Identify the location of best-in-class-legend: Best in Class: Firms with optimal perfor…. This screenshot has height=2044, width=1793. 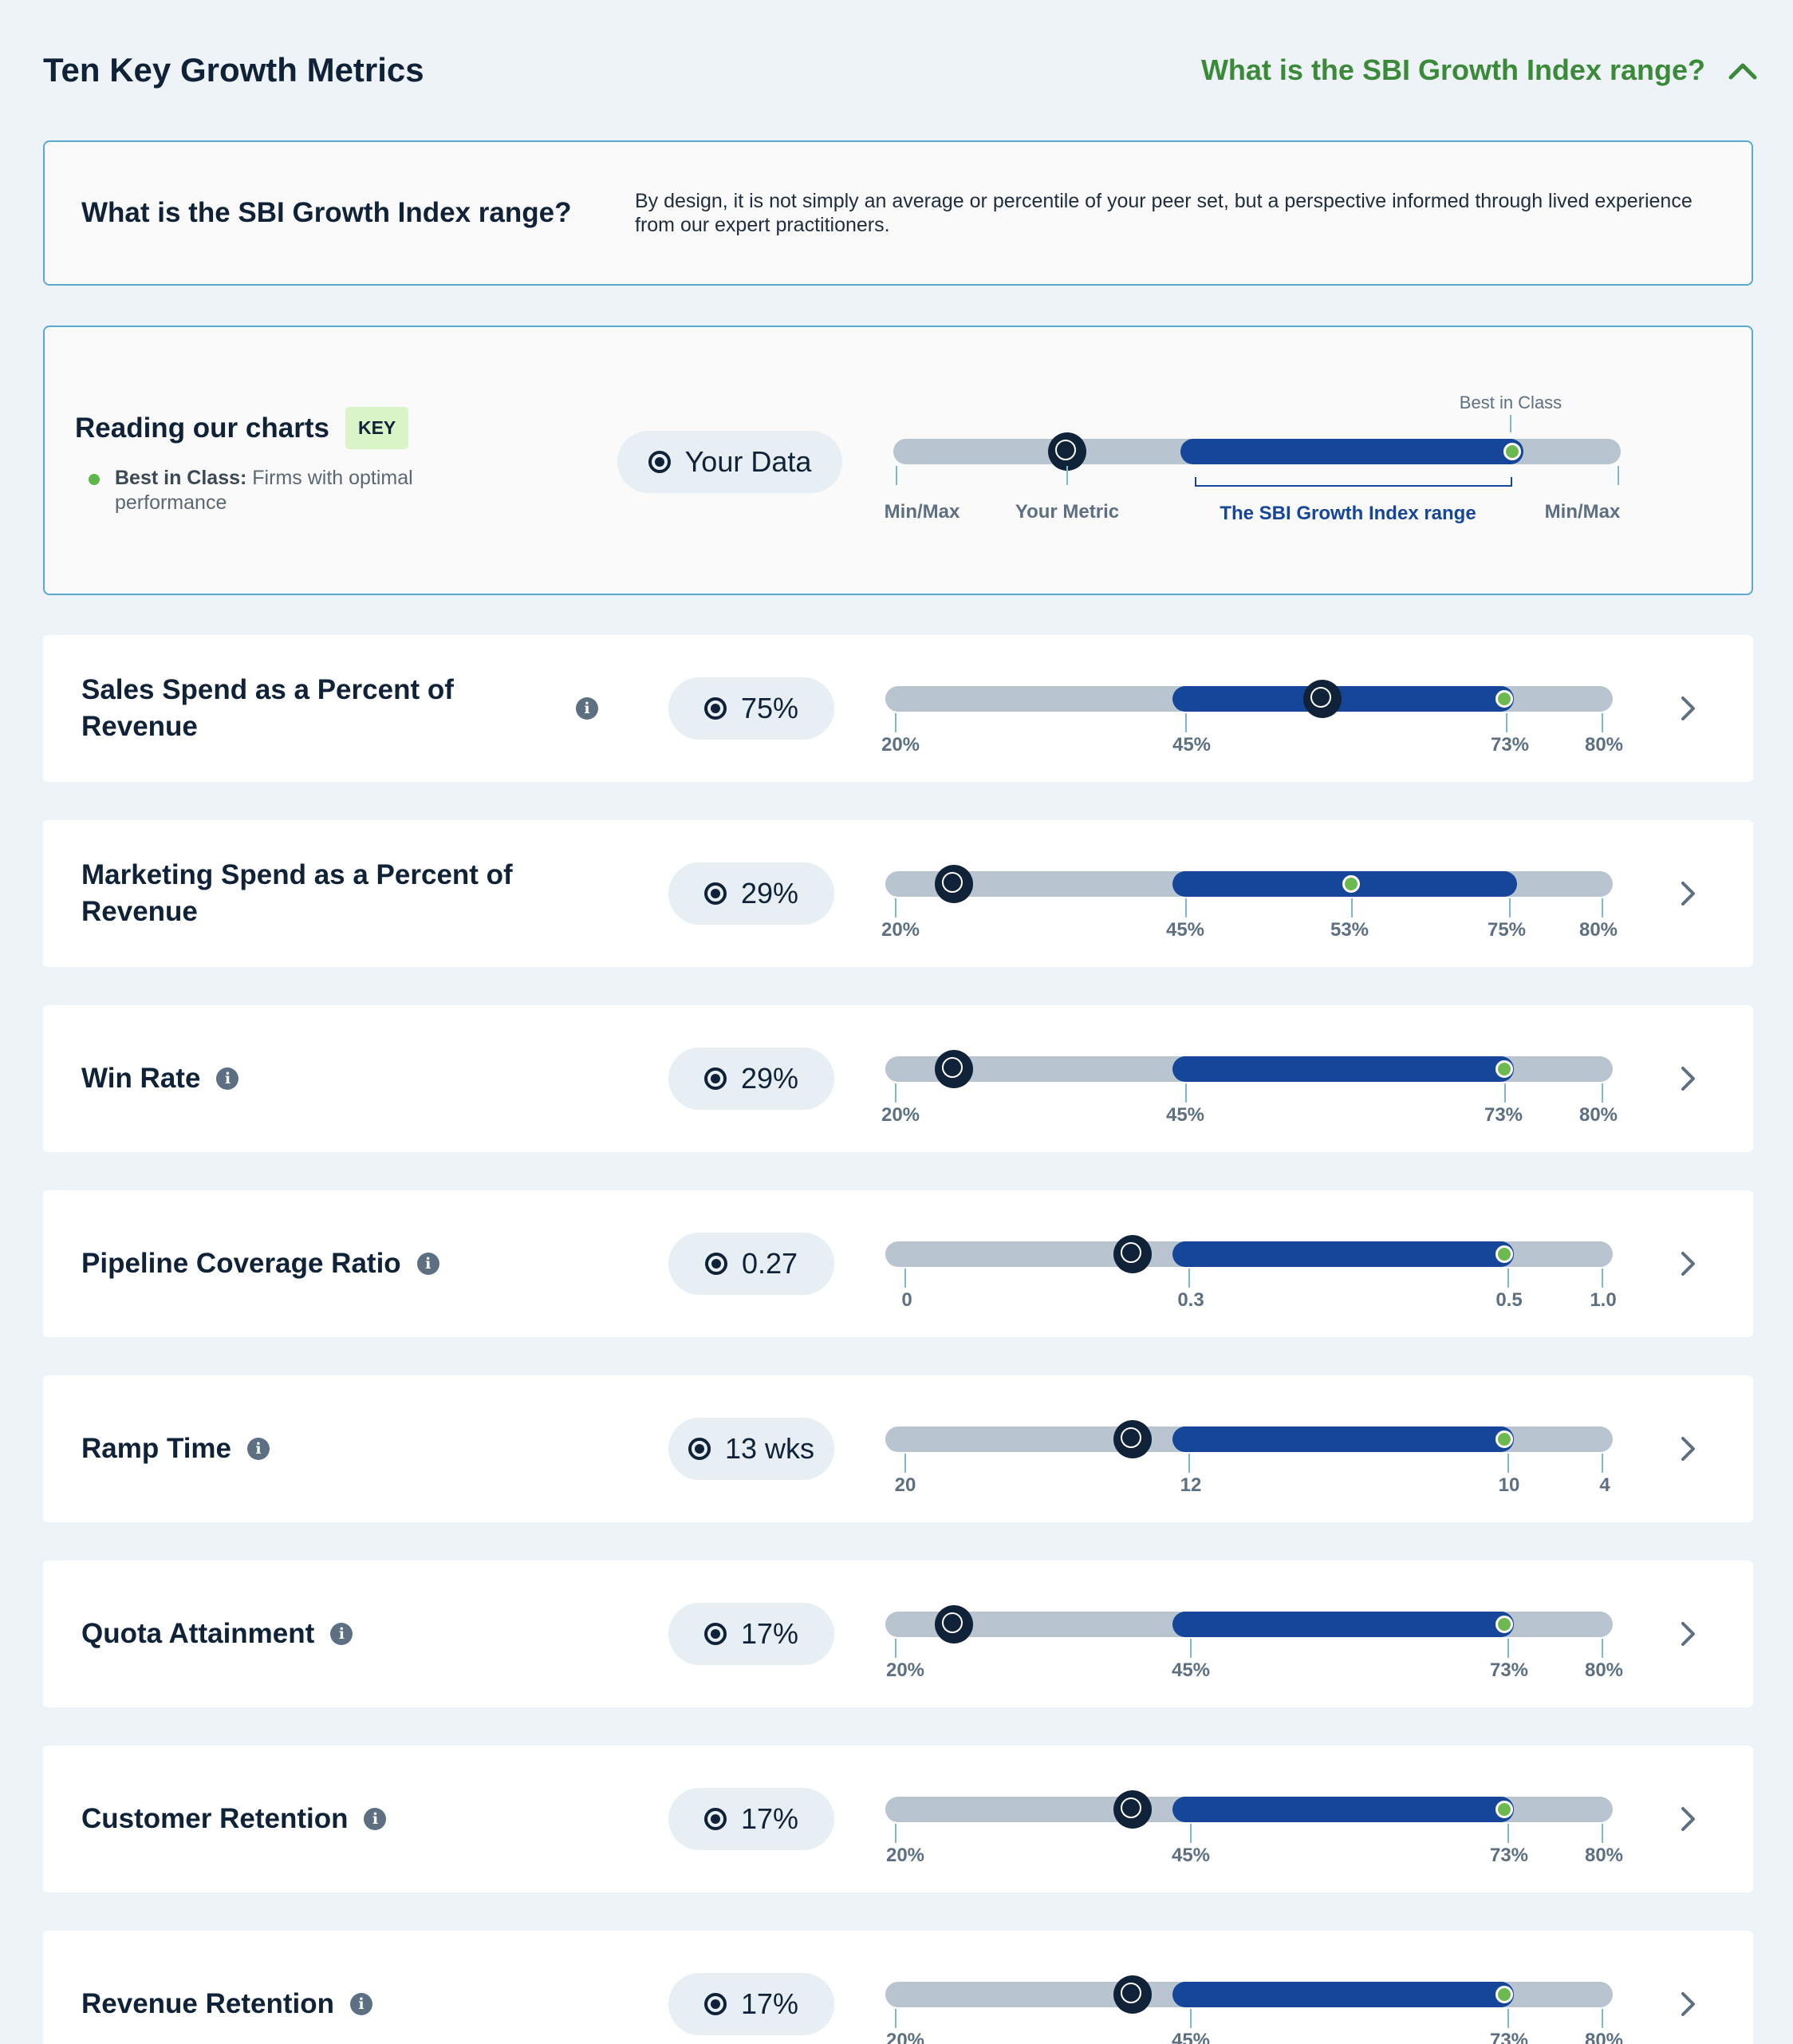
(281, 490).